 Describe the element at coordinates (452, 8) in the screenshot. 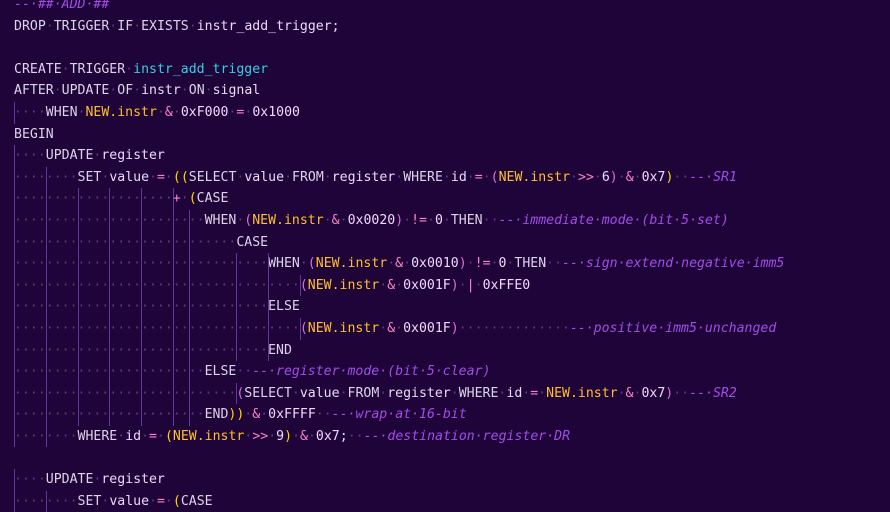

I see `code-line: --·##·ADD·##` at that location.